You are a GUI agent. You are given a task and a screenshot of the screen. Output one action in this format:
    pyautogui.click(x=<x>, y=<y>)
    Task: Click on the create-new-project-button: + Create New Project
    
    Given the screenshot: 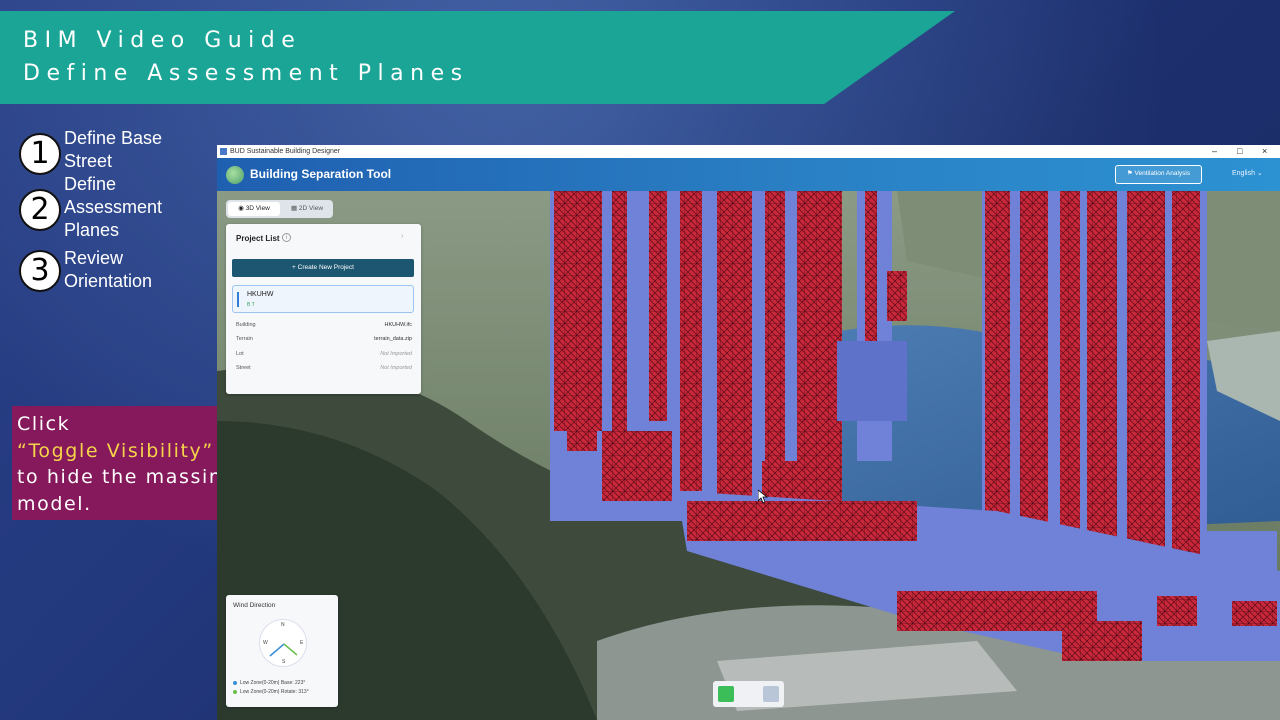 What is the action you would take?
    pyautogui.click(x=323, y=268)
    